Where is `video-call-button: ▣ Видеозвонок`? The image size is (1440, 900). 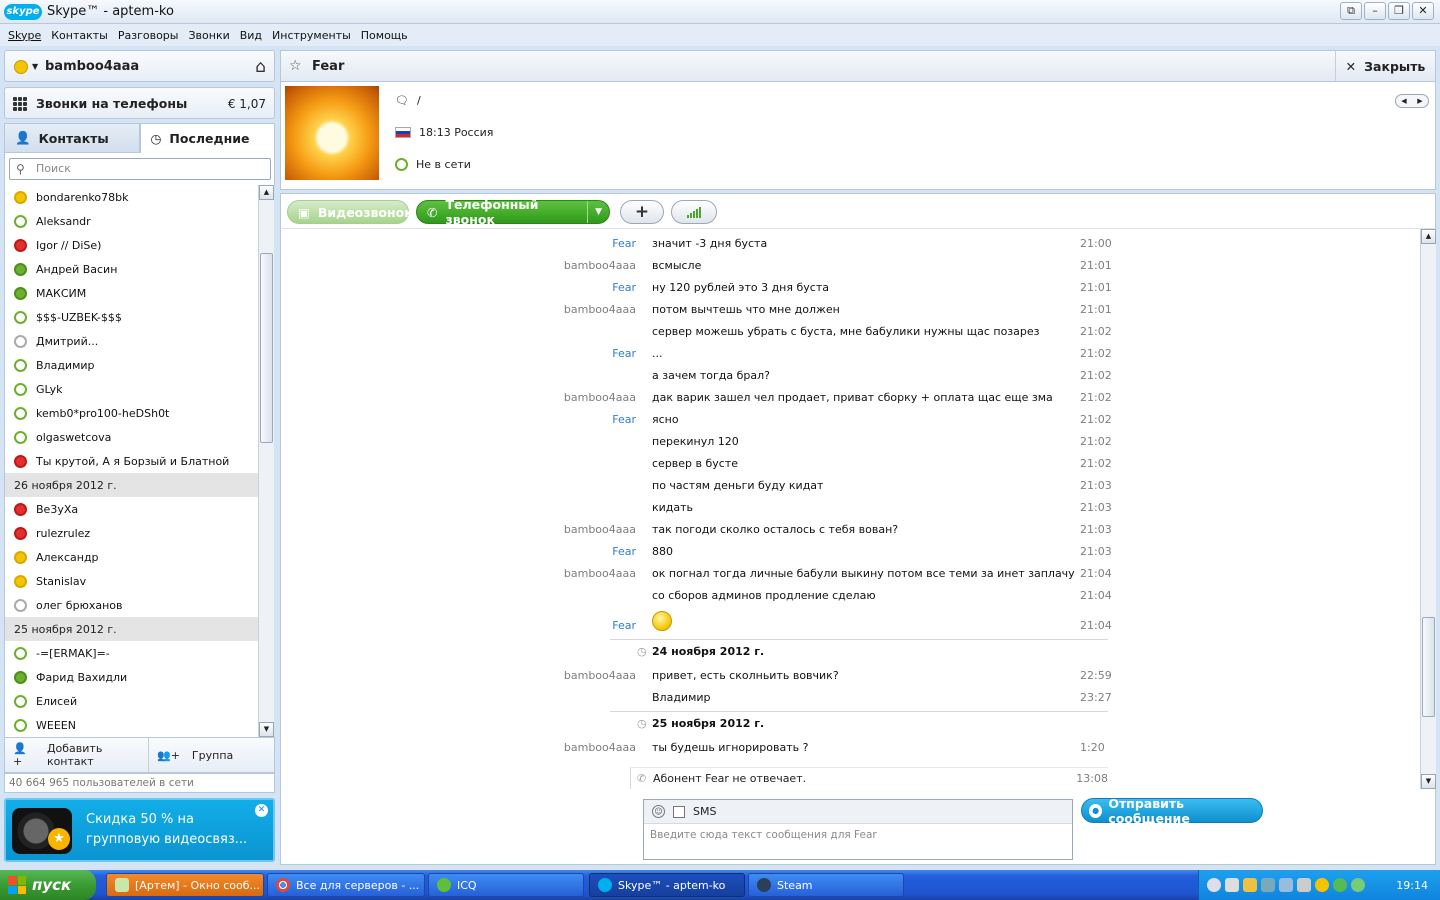 video-call-button: ▣ Видеозвонок is located at coordinates (350, 212).